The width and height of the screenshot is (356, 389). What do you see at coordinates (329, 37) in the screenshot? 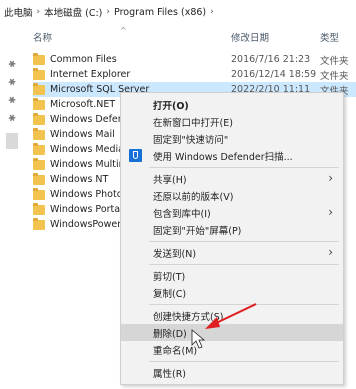
I see `column-header-type: 类型` at bounding box center [329, 37].